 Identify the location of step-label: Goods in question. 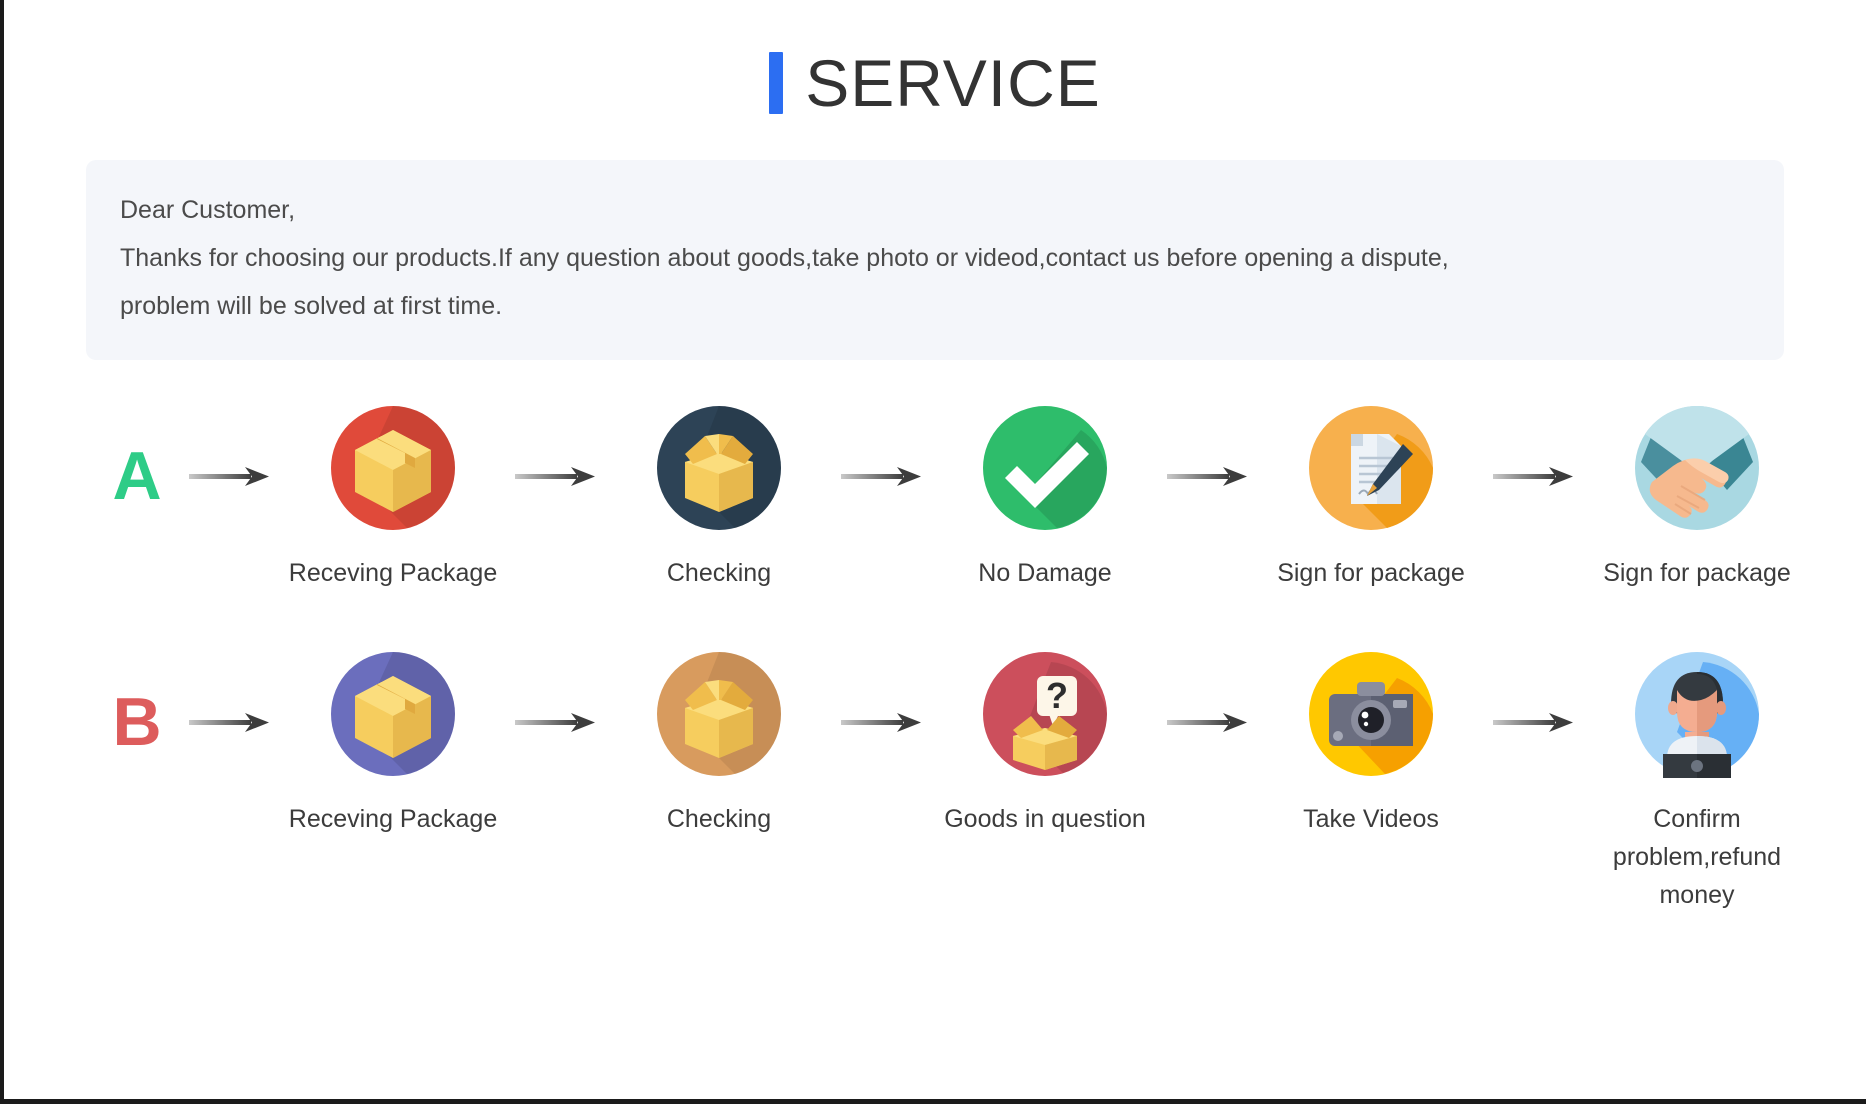
(1045, 819).